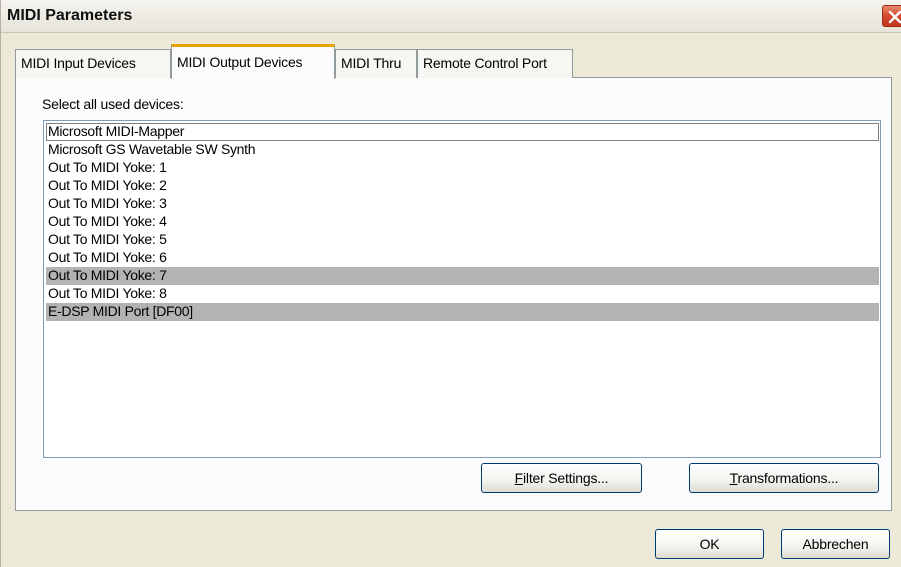  What do you see at coordinates (371, 63) in the screenshot?
I see `tab-label: MIDI Thru` at bounding box center [371, 63].